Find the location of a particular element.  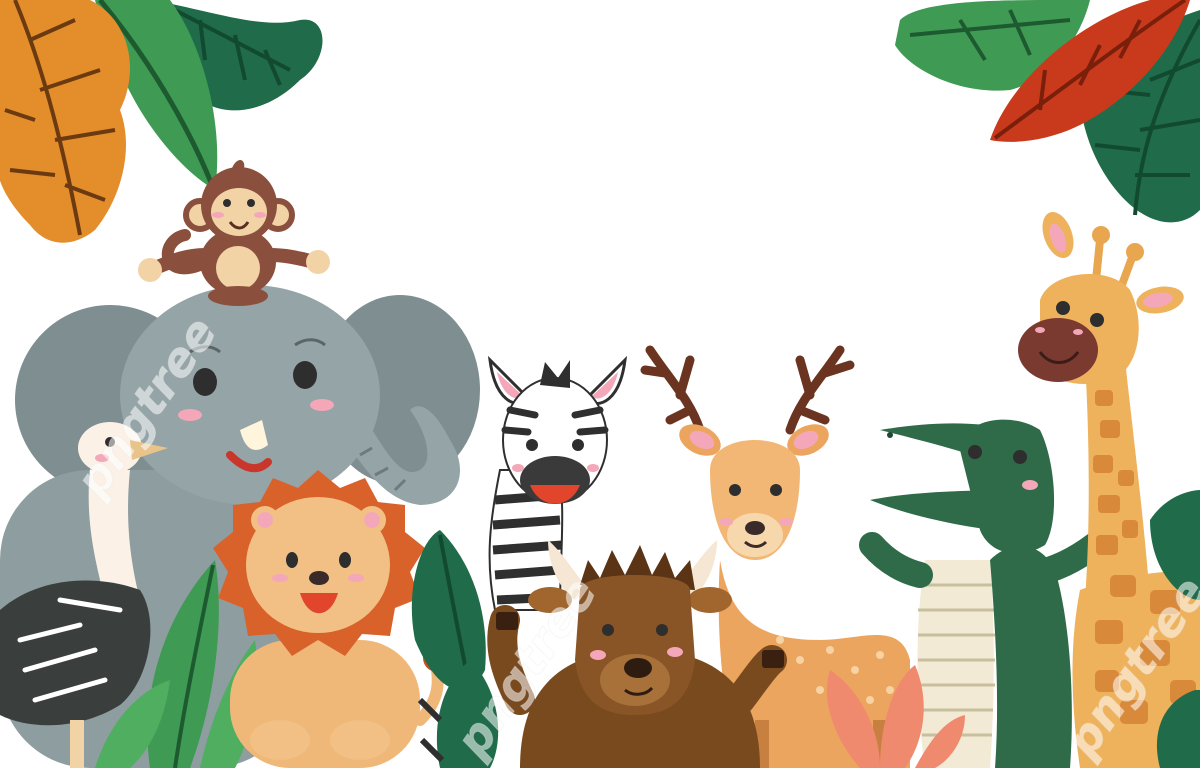

monkey is located at coordinates (234, 233).